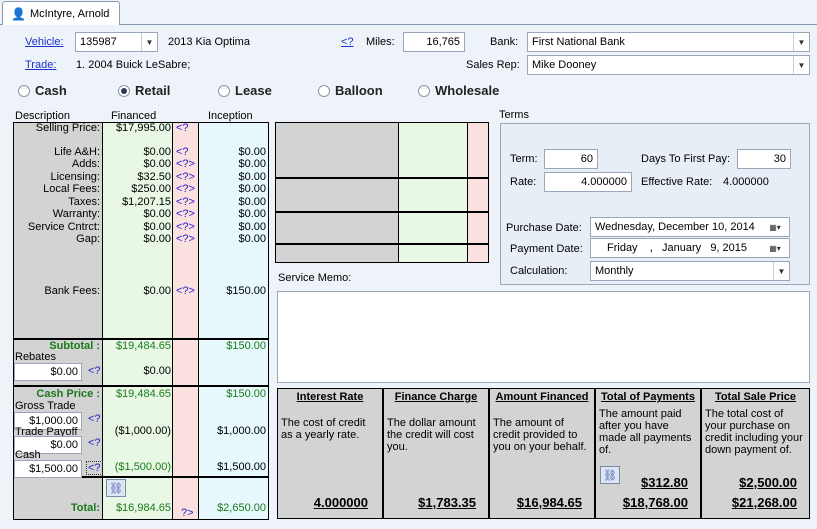 The image size is (817, 529). What do you see at coordinates (504, 42) in the screenshot?
I see `bank-label: Bank:` at bounding box center [504, 42].